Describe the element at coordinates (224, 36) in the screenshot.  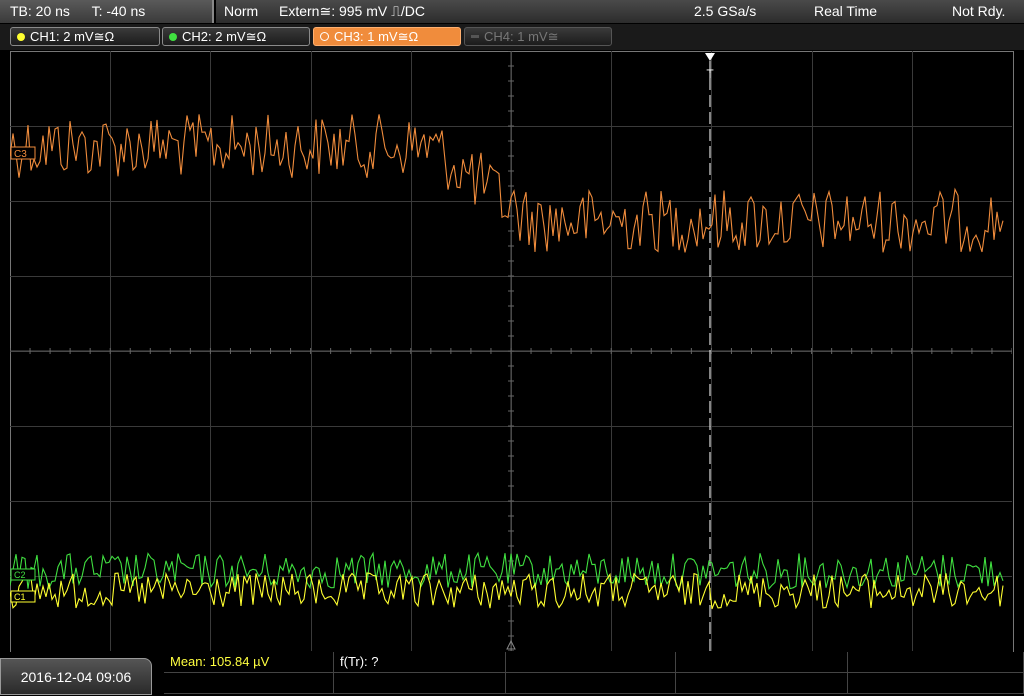
I see `channel-2-label: CH2: 2 mV≅Ω` at that location.